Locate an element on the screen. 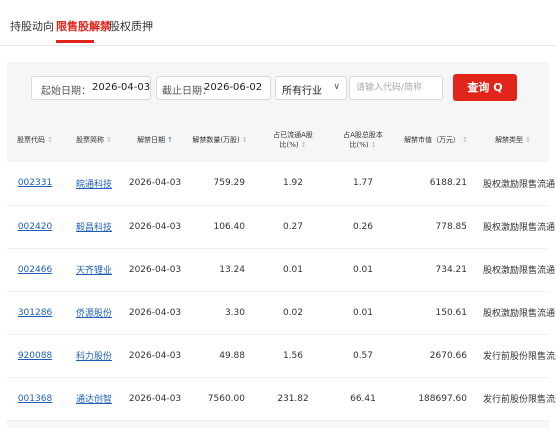  table-cell: 231.82 is located at coordinates (293, 399).